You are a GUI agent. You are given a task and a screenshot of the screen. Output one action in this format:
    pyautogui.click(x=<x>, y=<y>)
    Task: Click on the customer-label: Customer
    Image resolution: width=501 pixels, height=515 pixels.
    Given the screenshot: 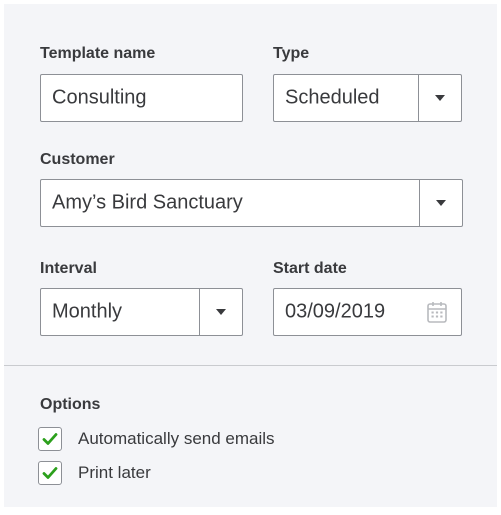 What is the action you would take?
    pyautogui.click(x=77, y=159)
    